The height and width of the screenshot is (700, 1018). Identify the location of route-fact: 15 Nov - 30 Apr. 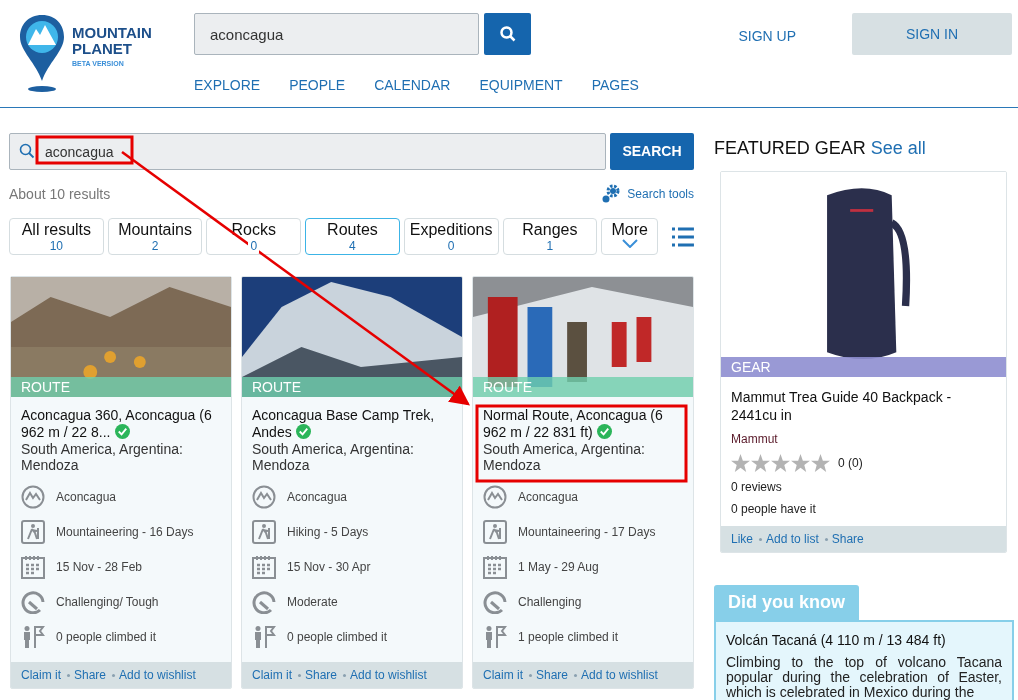
(329, 567).